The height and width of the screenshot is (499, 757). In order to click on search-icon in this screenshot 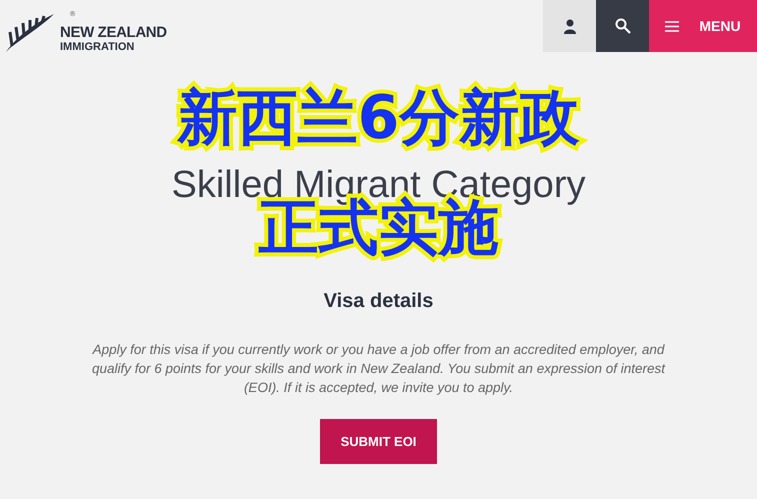, I will do `click(622, 26)`.